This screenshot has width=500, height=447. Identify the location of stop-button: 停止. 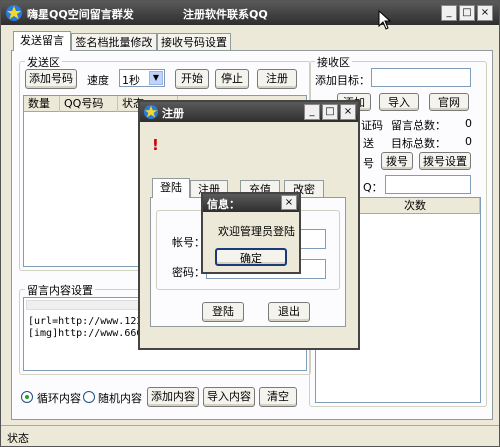
(232, 79).